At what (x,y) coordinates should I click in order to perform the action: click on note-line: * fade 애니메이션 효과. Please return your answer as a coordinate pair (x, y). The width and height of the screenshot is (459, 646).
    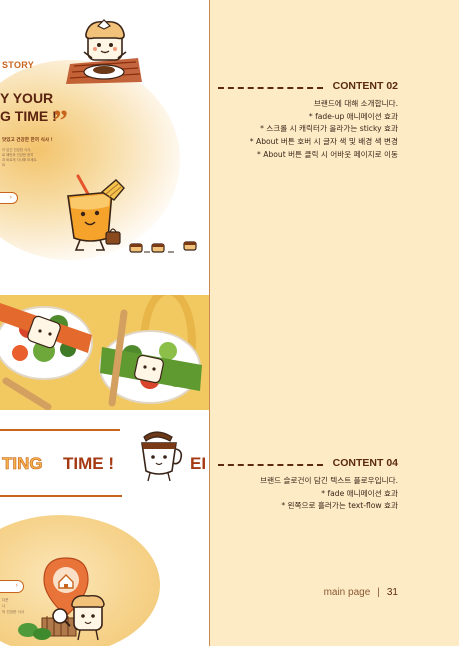
    Looking at the image, I should click on (359, 493).